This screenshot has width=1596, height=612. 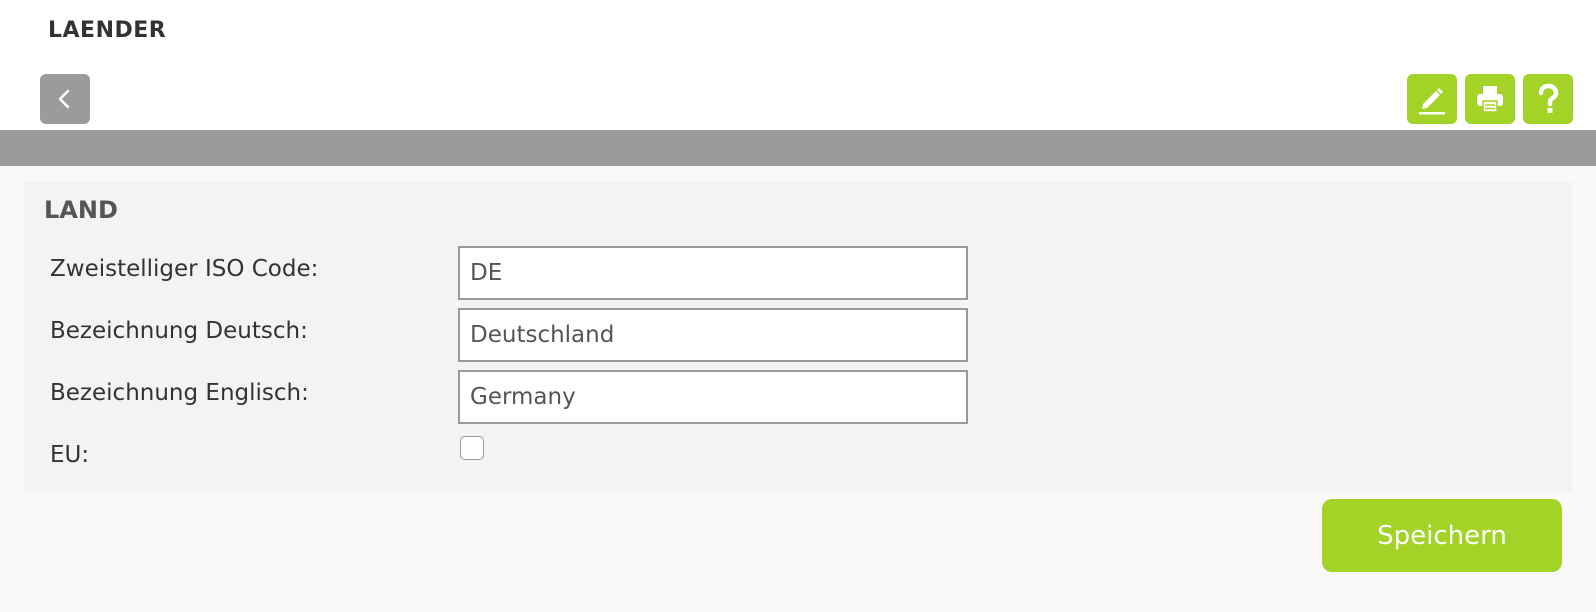 I want to click on back-button, so click(x=65, y=99).